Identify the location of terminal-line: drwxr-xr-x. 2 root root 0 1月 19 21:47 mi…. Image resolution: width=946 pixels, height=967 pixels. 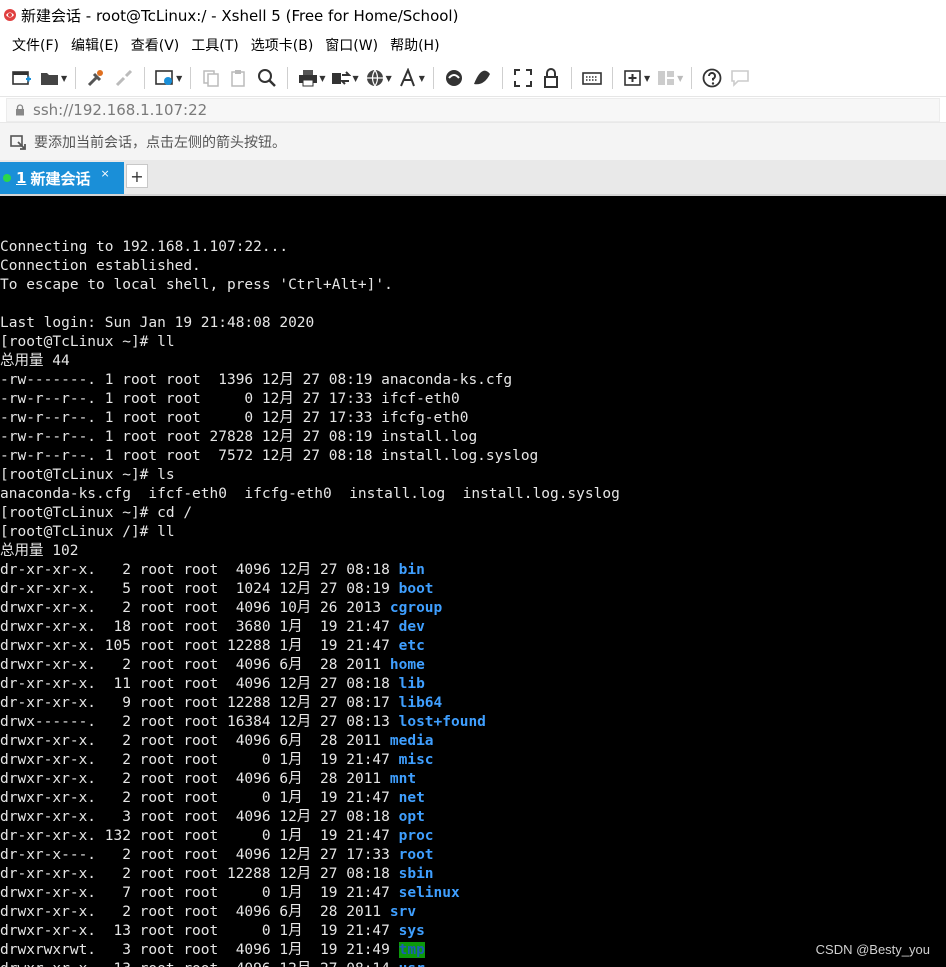
(310, 760).